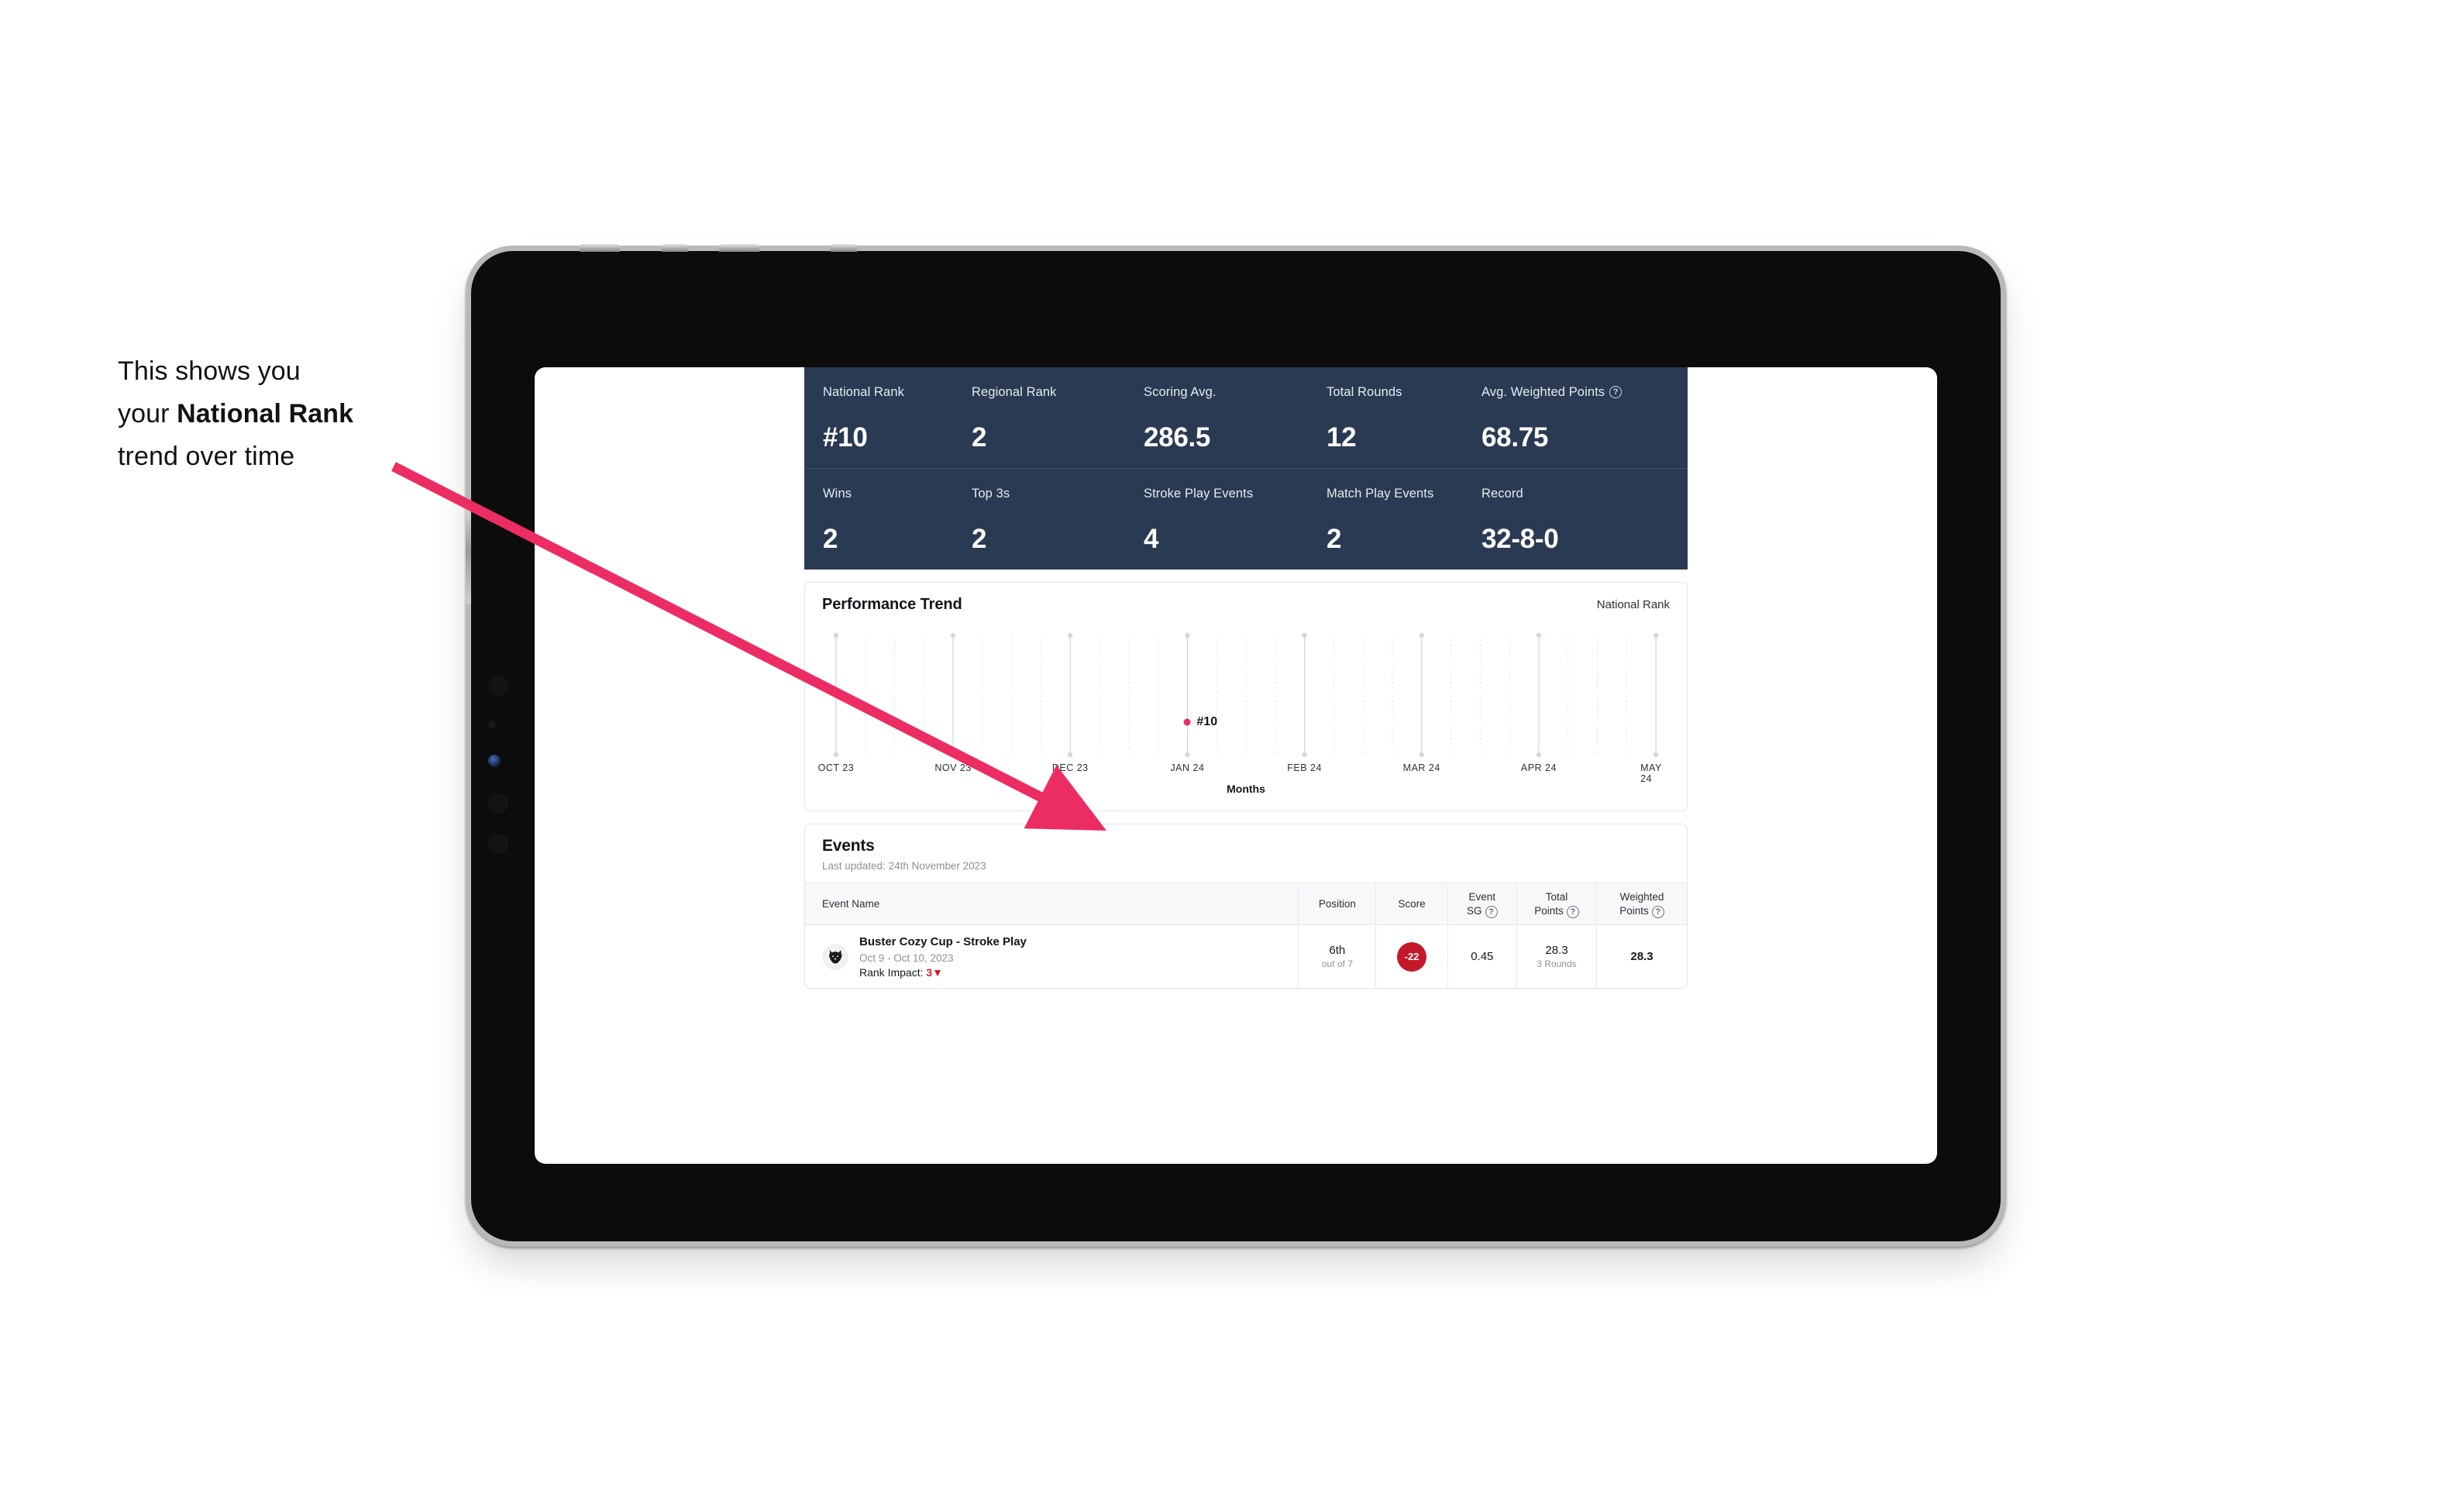  I want to click on stat-record-label: Record, so click(1502, 494).